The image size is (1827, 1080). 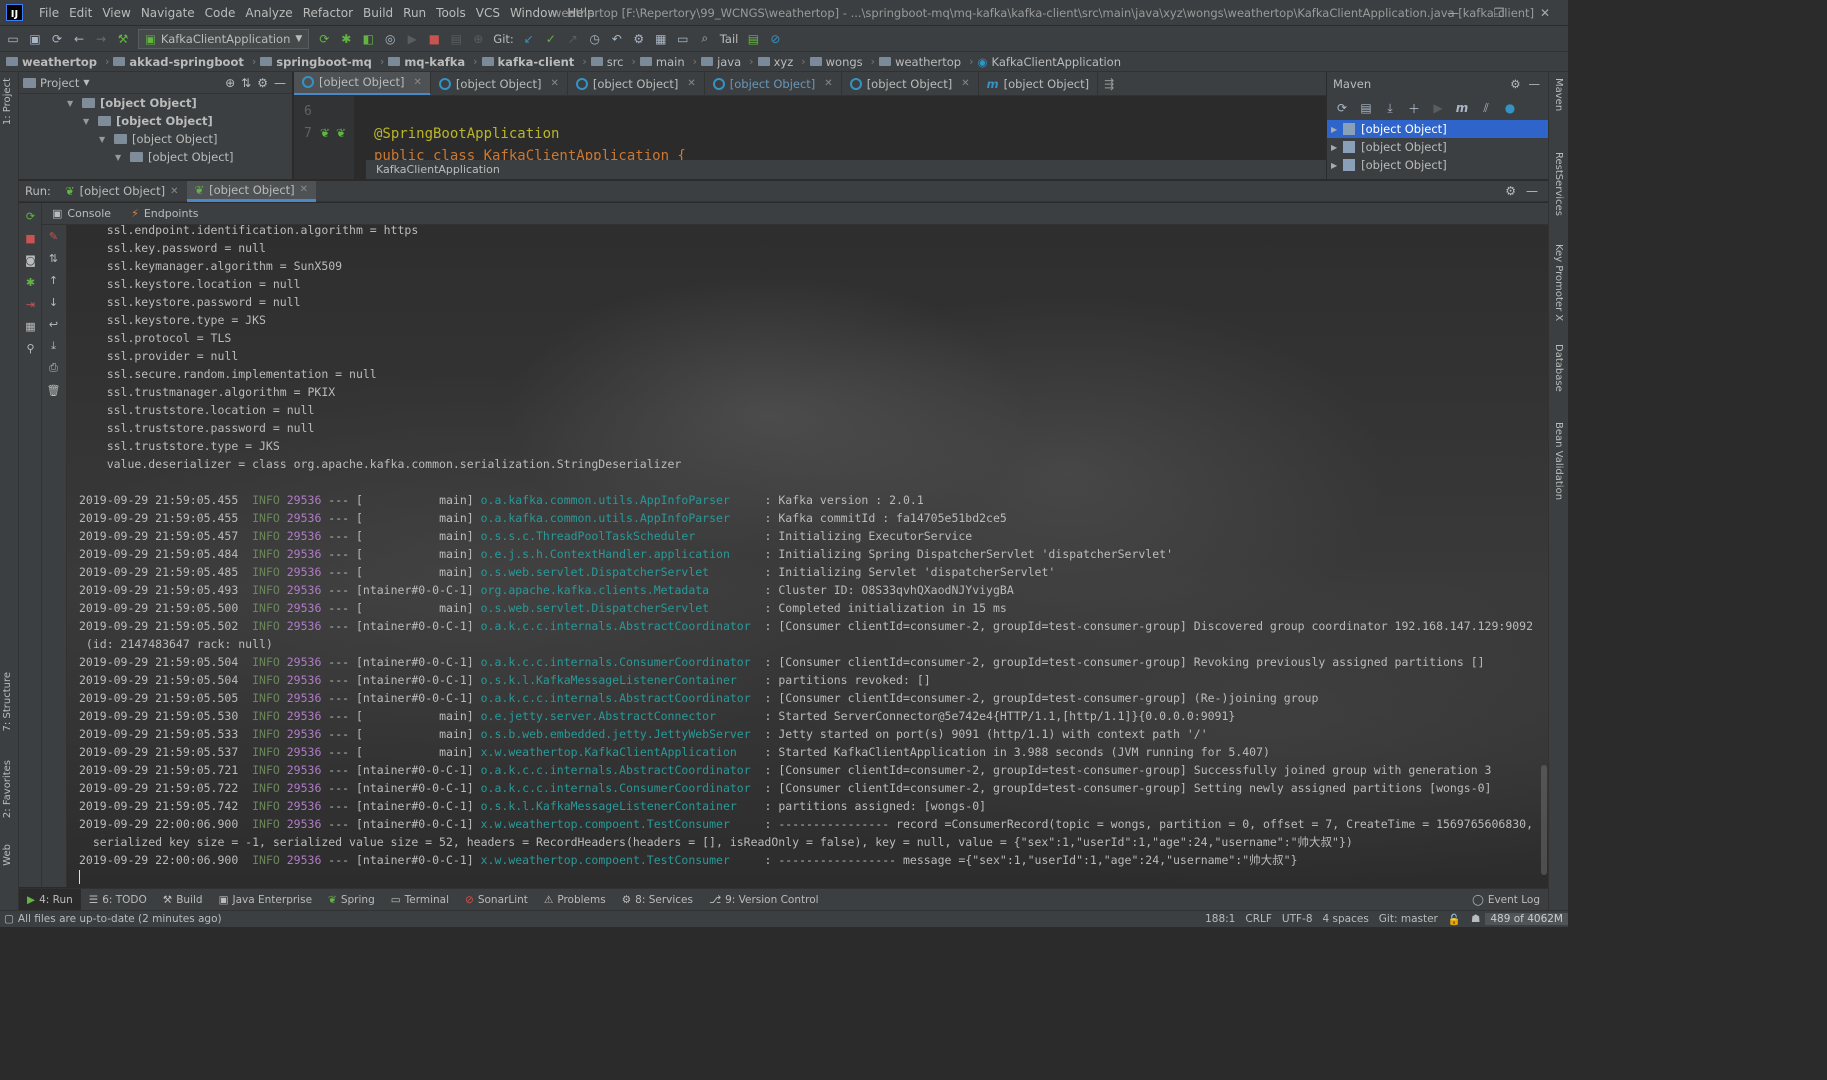 What do you see at coordinates (836, 62) in the screenshot?
I see `breadcrumb-item: wongs` at bounding box center [836, 62].